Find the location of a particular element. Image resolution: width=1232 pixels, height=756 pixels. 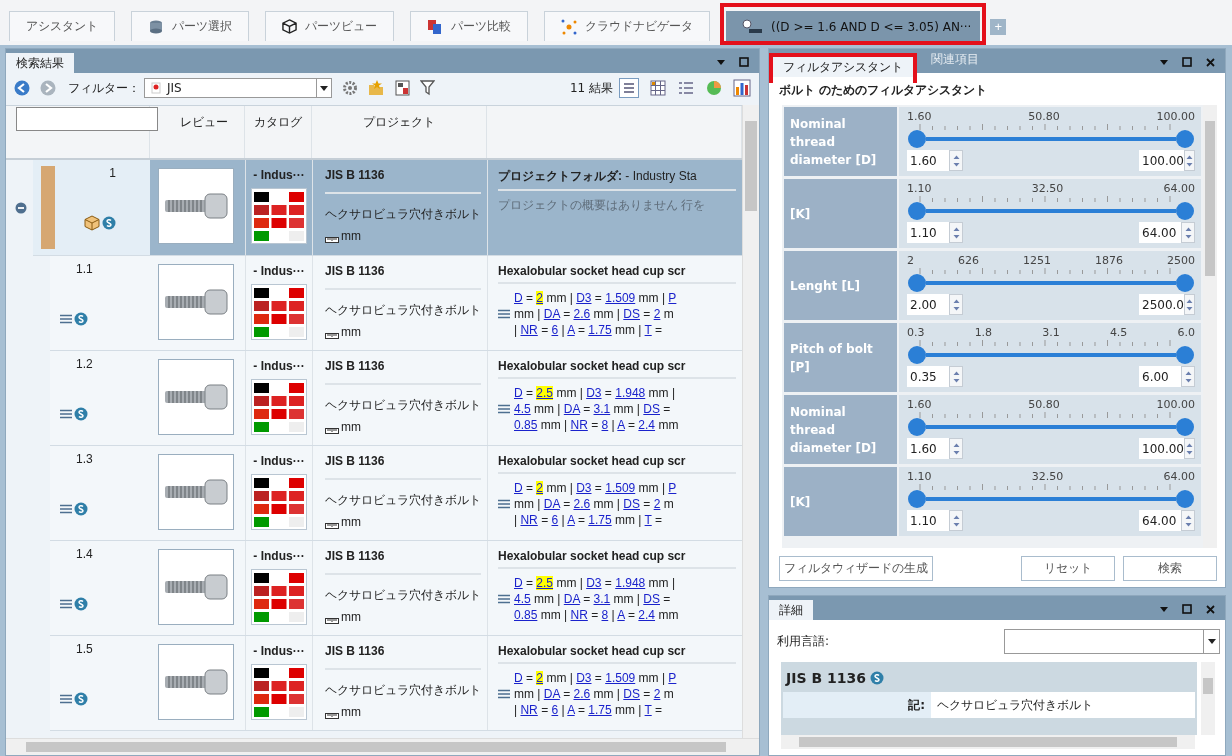

tab: クラウドナビゲータ is located at coordinates (627, 26).